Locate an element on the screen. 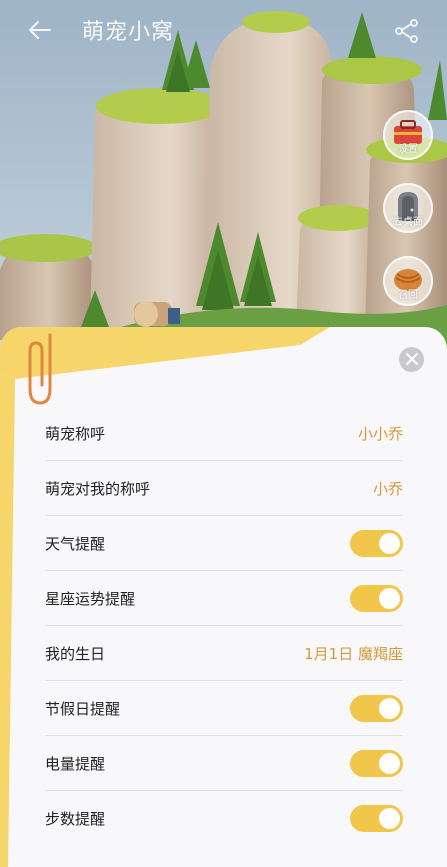  setting-row-birthday: 我的生日 1月1日 魔羯座 is located at coordinates (224, 653).